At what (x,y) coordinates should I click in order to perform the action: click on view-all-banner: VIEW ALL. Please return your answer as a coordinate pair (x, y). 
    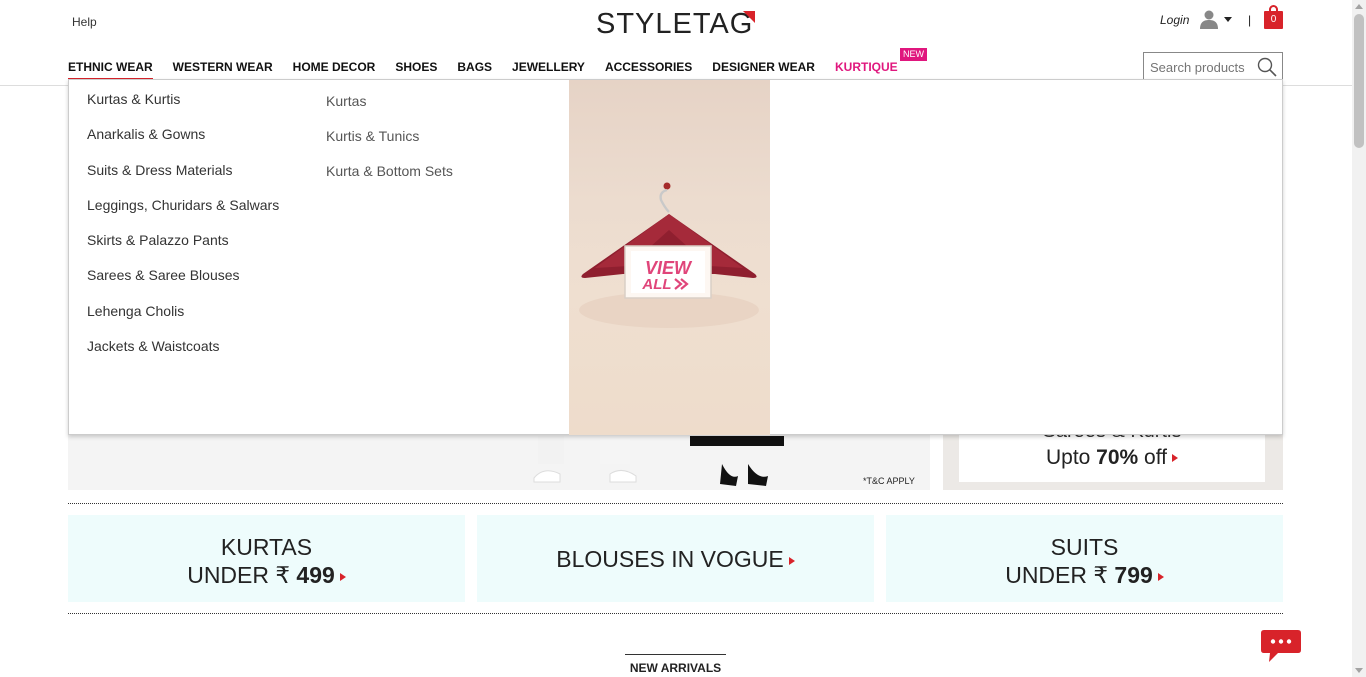
    Looking at the image, I should click on (669, 257).